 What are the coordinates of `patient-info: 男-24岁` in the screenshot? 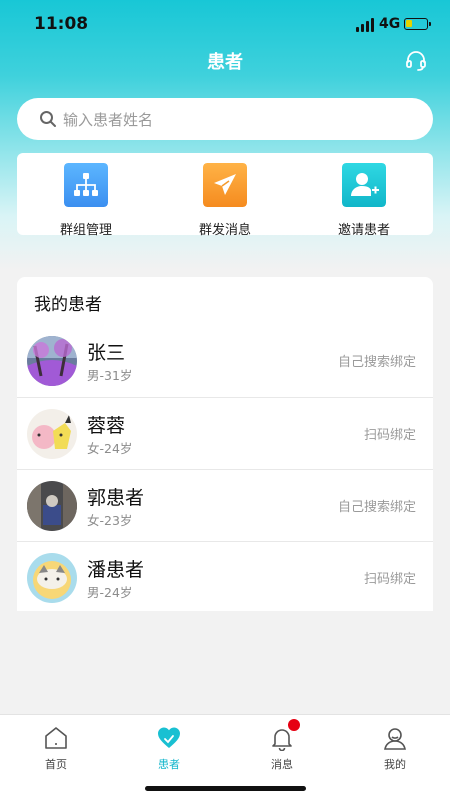 It's located at (110, 592).